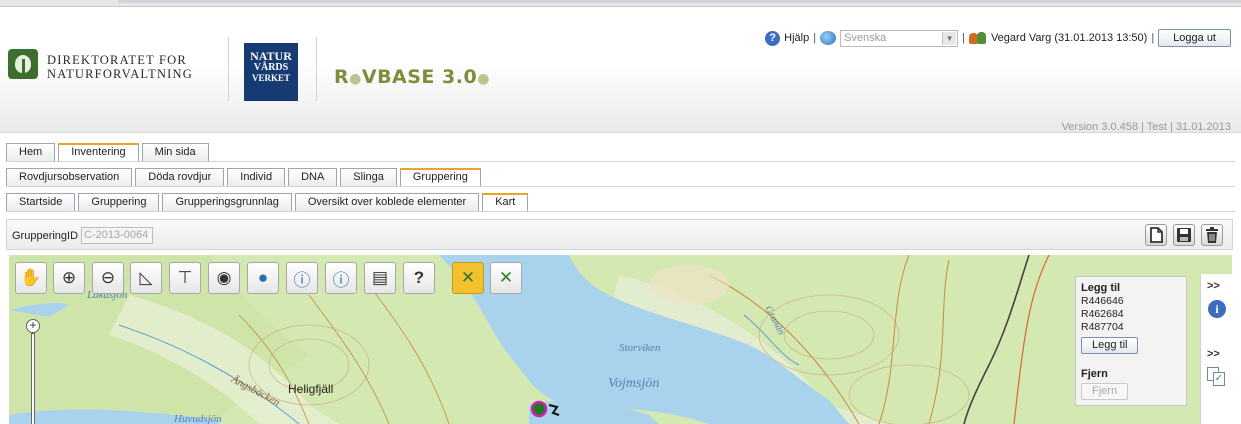 The image size is (1241, 424). I want to click on language-value: Svenska, so click(865, 37).